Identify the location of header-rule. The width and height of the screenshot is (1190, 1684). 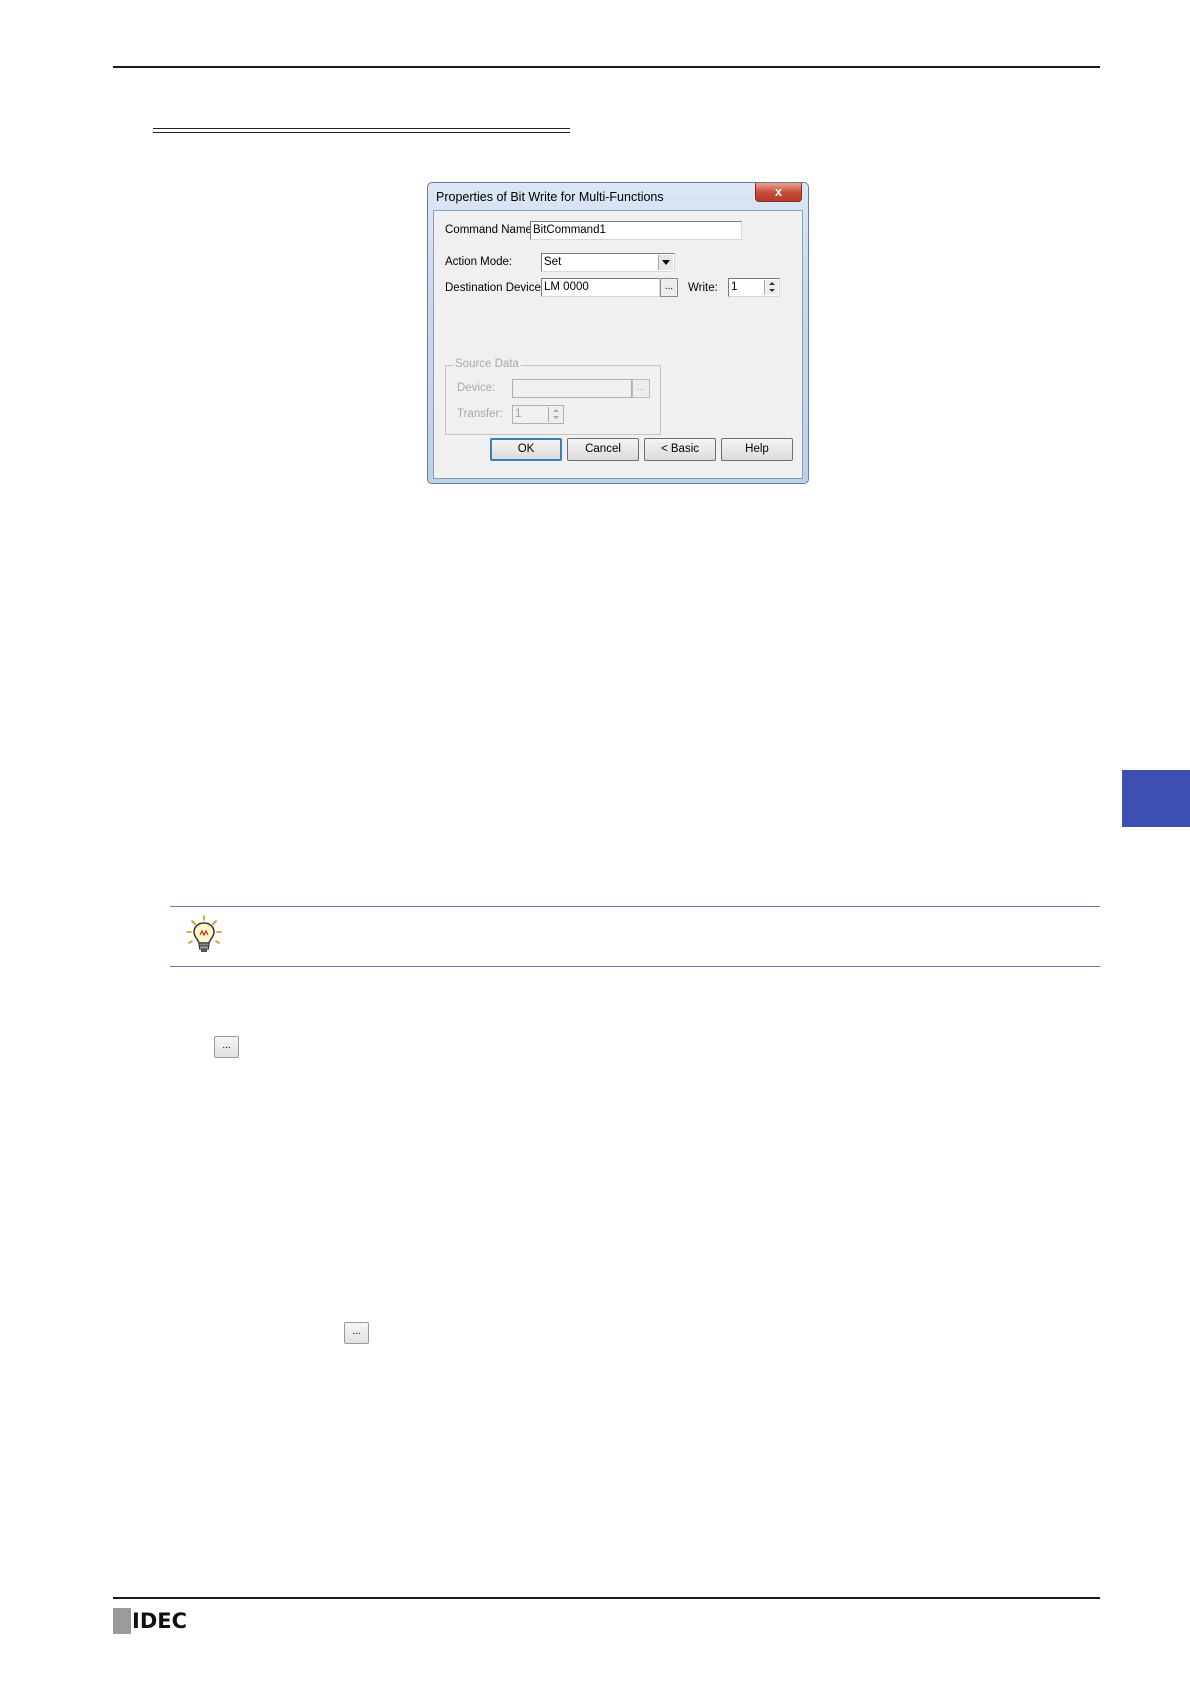
(606, 67).